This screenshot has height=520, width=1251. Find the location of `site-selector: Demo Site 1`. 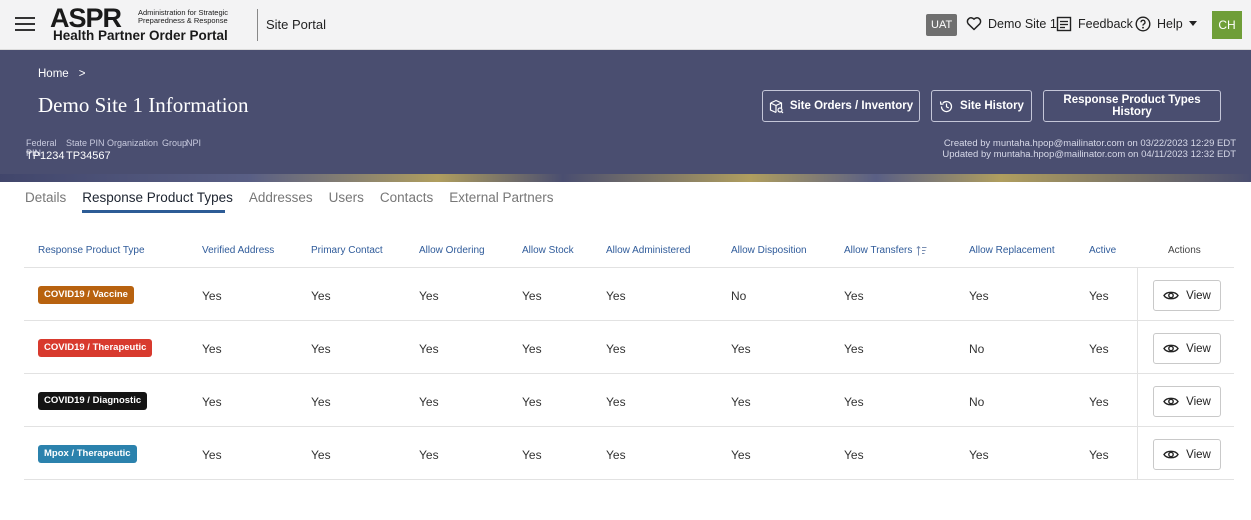

site-selector: Demo Site 1 is located at coordinates (1011, 23).